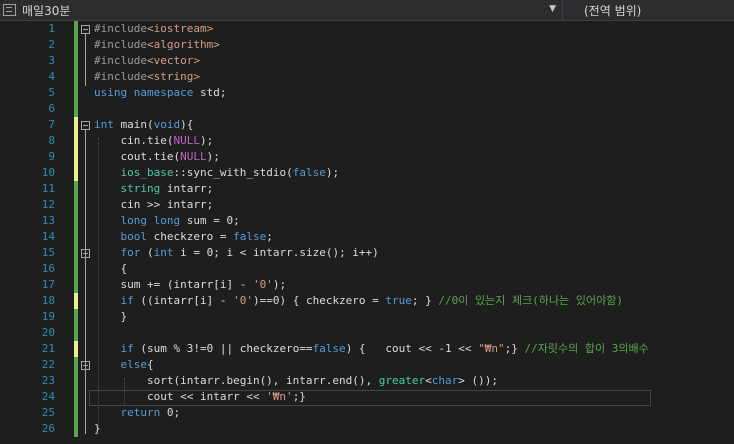 Image resolution: width=734 pixels, height=444 pixels. Describe the element at coordinates (111, 268) in the screenshot. I see `code-token: {` at that location.